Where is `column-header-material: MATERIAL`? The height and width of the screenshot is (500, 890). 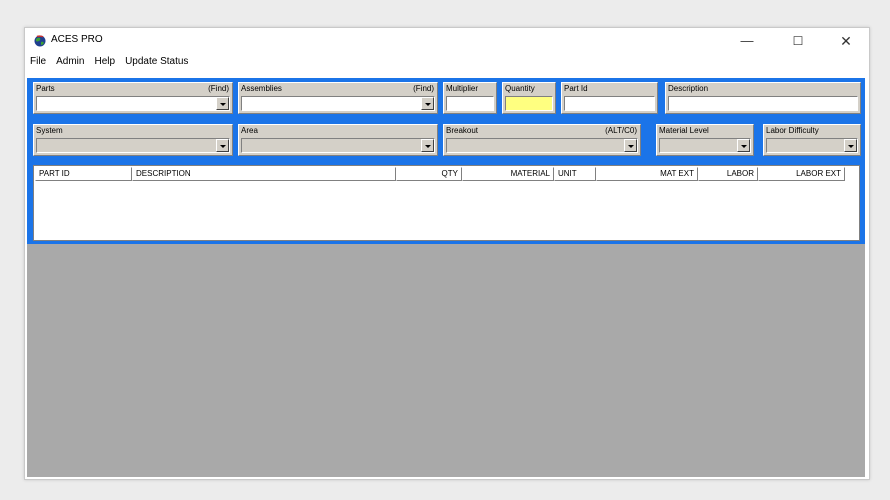 column-header-material: MATERIAL is located at coordinates (508, 174).